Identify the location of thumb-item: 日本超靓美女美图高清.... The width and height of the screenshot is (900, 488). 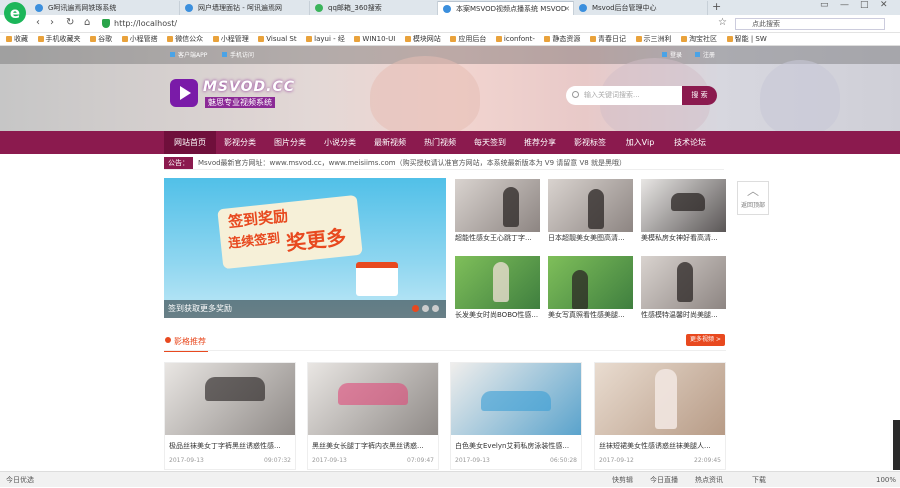
(590, 214).